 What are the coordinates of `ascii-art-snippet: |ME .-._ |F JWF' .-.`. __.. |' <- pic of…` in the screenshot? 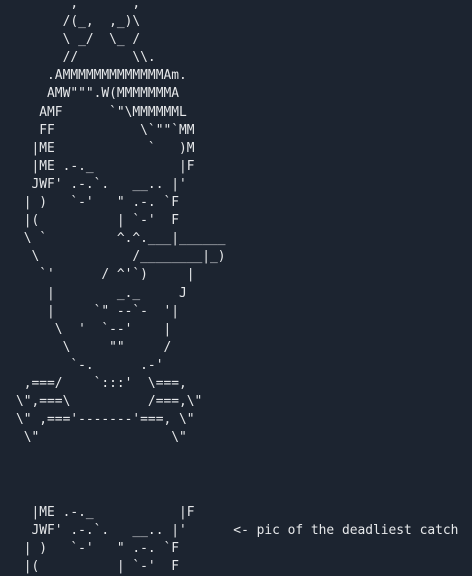 It's located at (241, 540).